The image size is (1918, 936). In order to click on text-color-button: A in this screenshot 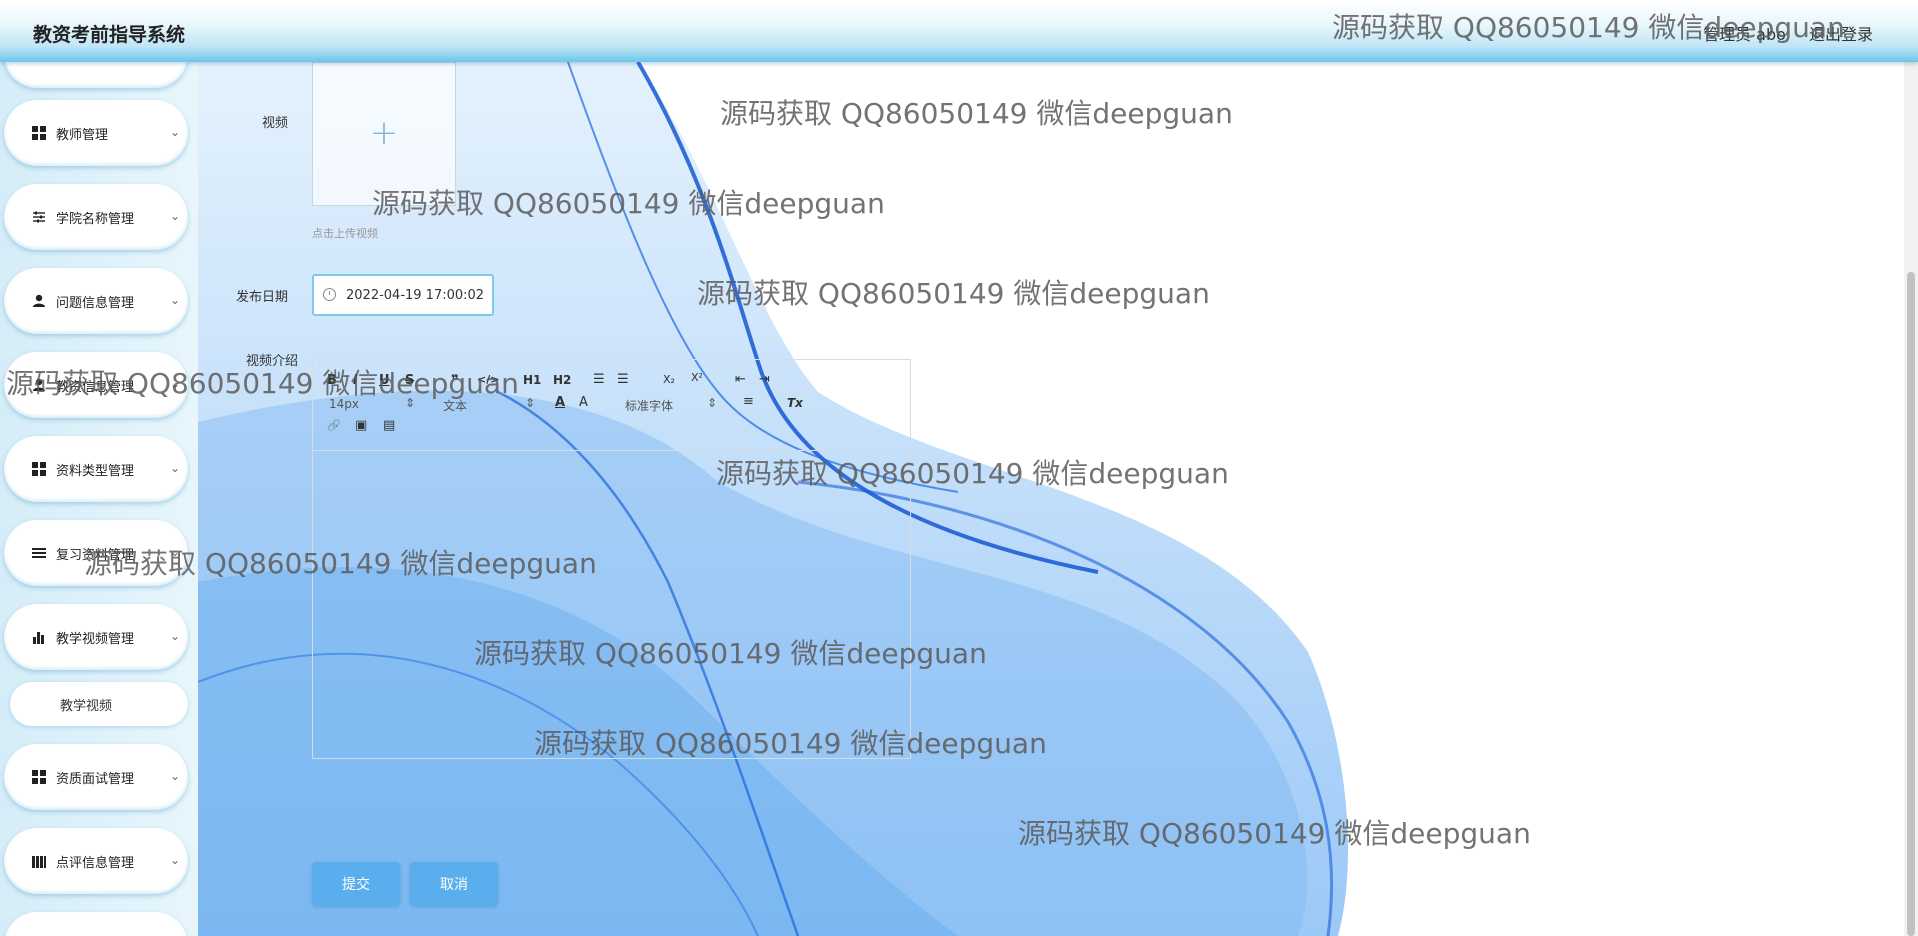, I will do `click(560, 402)`.